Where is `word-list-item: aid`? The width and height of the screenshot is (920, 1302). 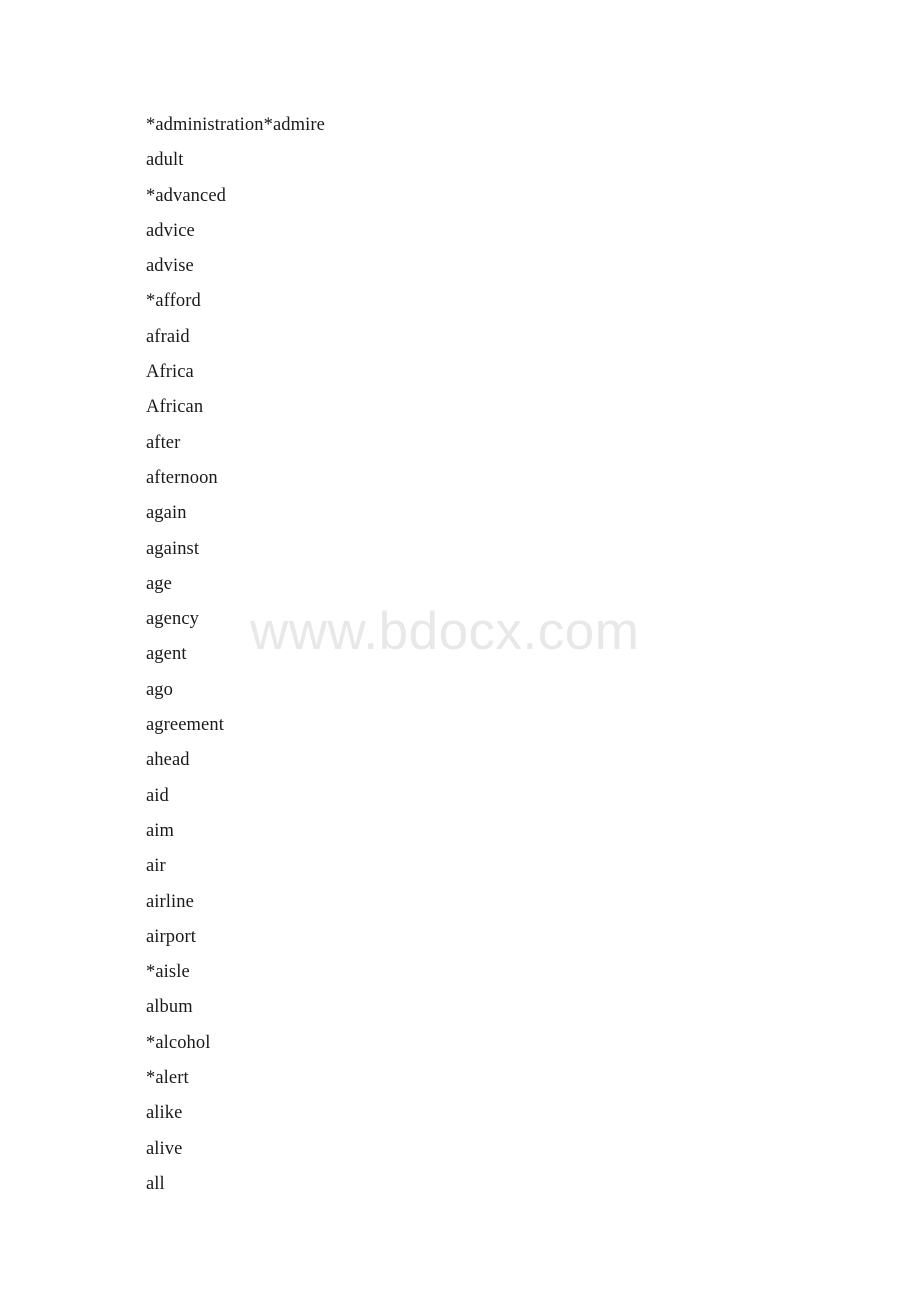
word-list-item: aid is located at coordinates (157, 795).